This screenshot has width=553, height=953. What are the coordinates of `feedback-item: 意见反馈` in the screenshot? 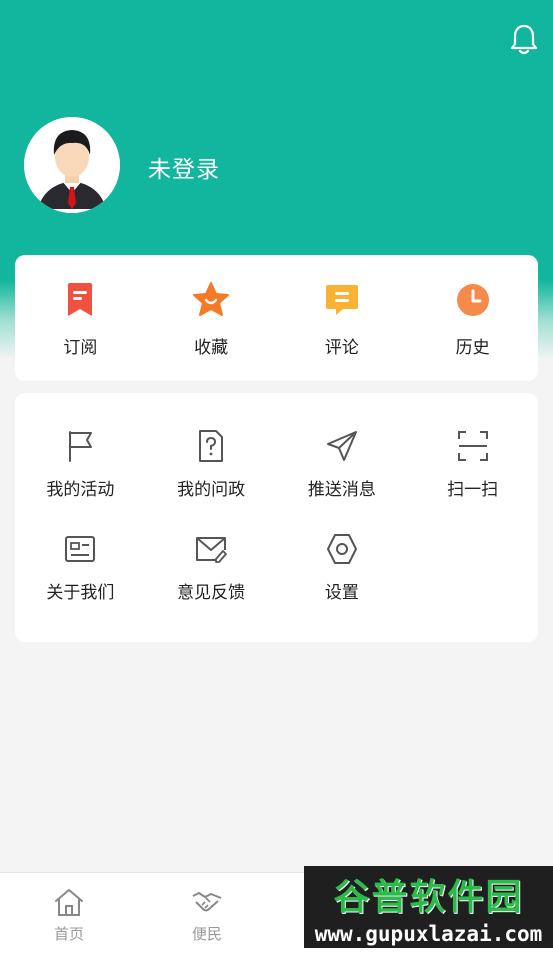 It's located at (211, 567).